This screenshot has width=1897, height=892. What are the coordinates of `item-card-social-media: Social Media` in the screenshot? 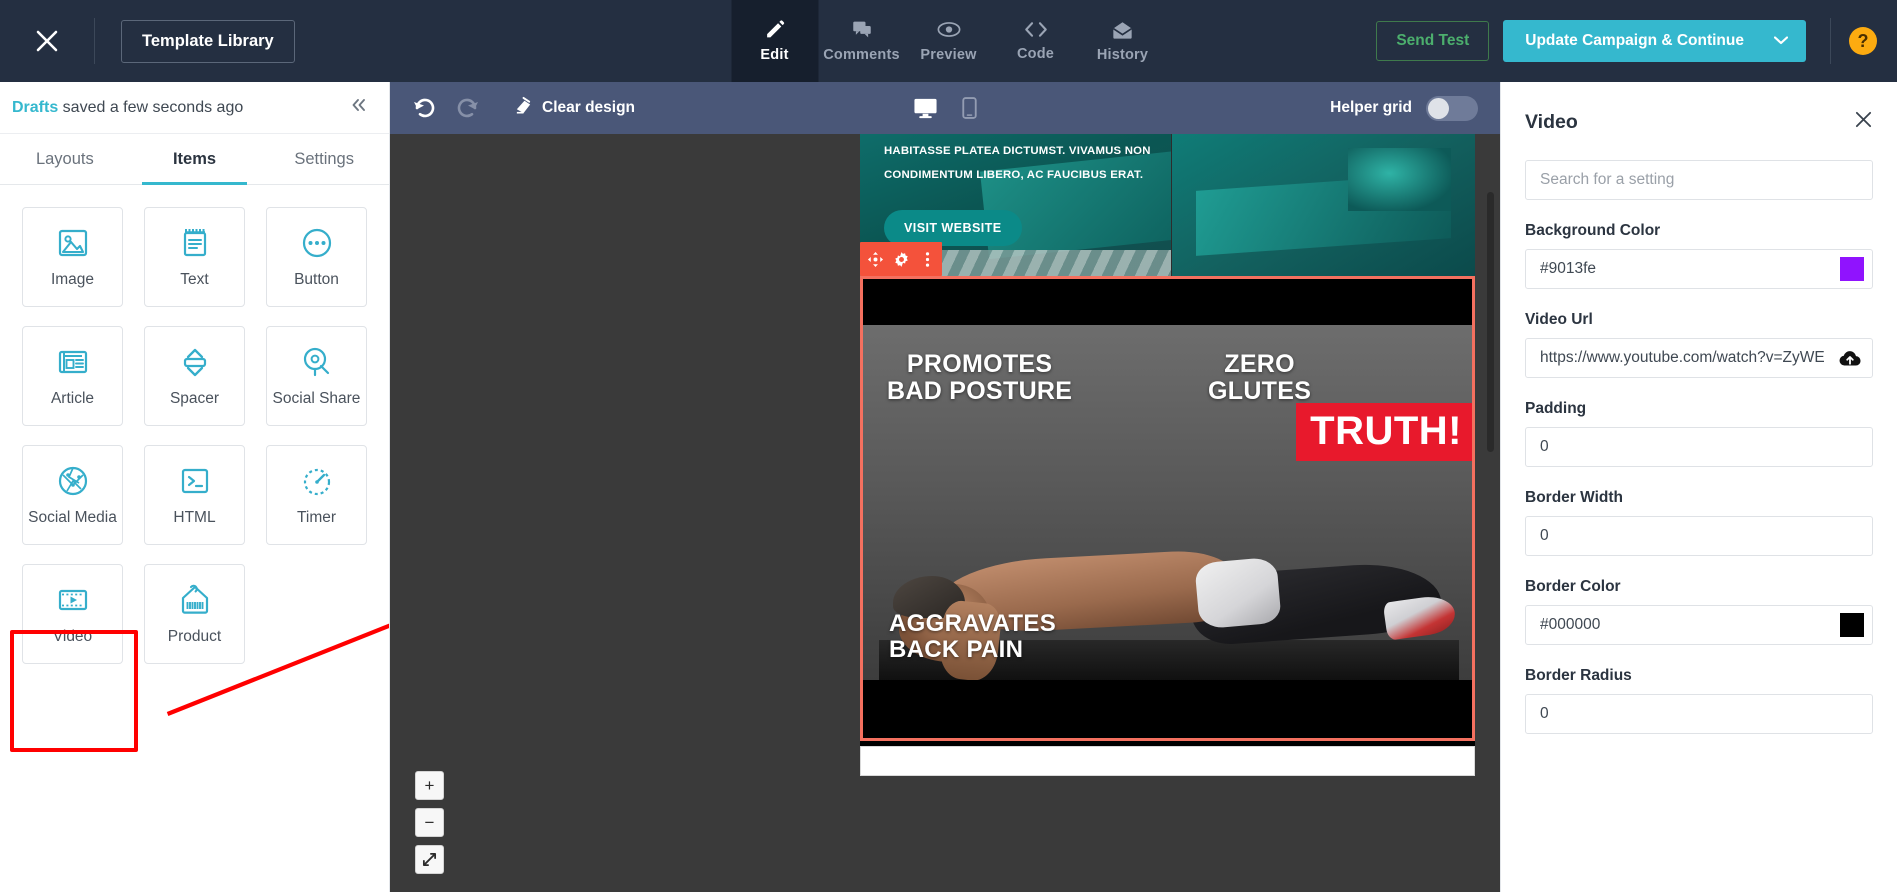 It's located at (72, 495).